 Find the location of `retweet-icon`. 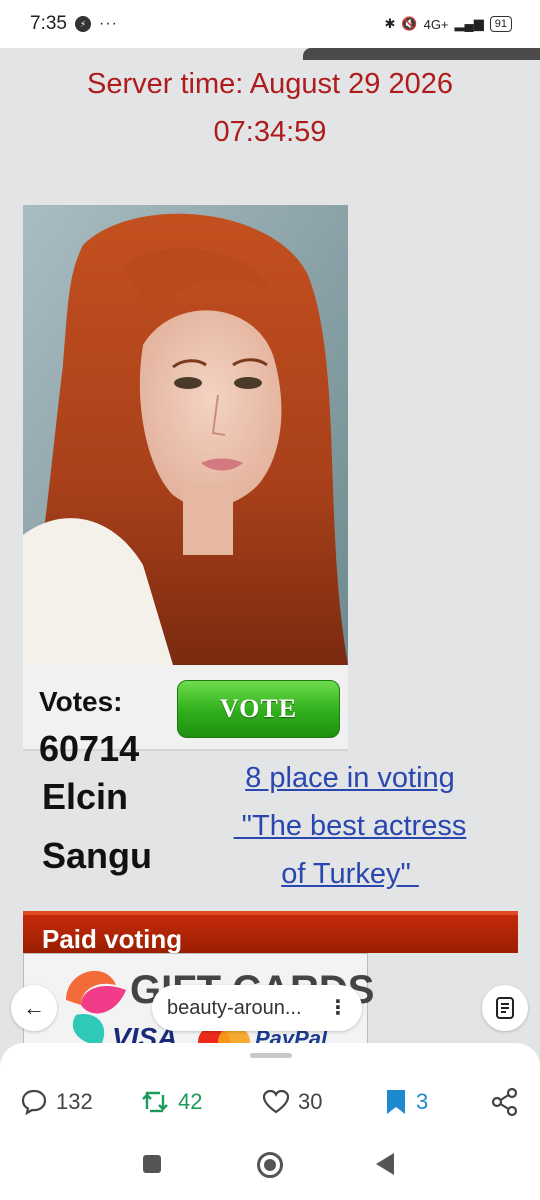

retweet-icon is located at coordinates (155, 1102).